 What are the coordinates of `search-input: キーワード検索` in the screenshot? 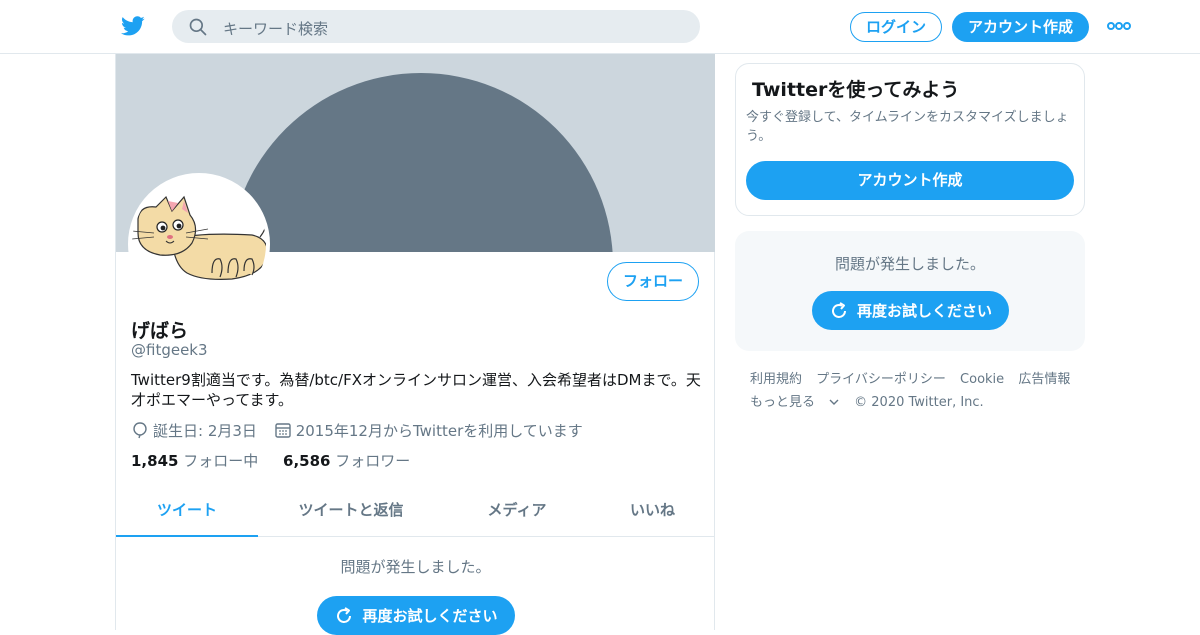 It's located at (275, 28).